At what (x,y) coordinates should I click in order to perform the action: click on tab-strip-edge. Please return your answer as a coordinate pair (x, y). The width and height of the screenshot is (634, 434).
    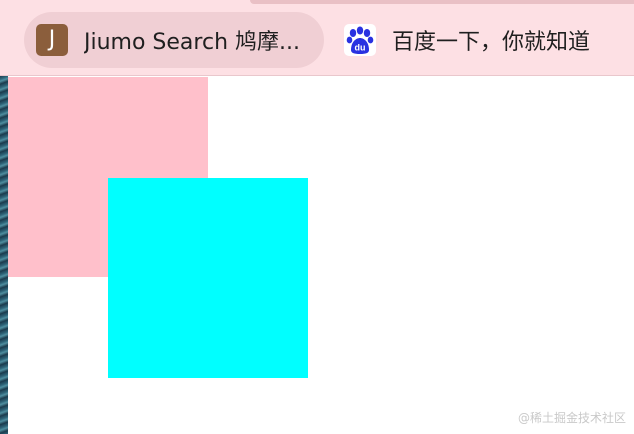
    Looking at the image, I should click on (442, 2).